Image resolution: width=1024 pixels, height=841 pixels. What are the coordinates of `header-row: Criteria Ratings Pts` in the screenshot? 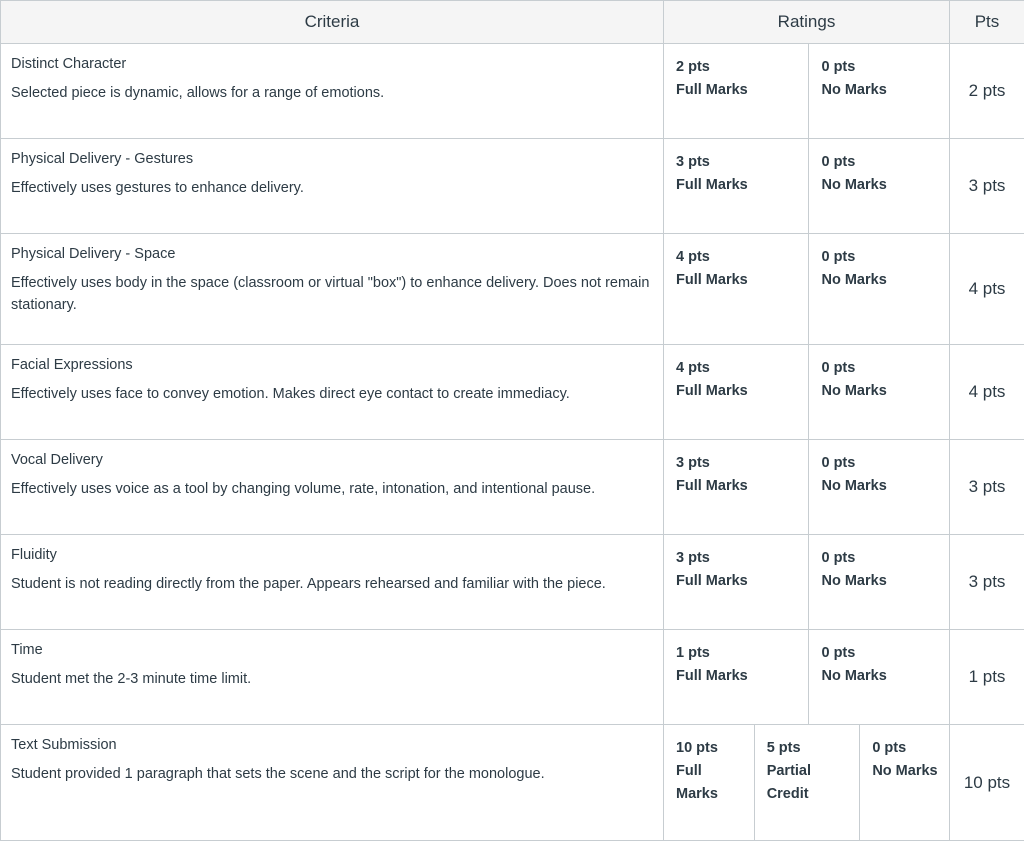 It's located at (512, 22).